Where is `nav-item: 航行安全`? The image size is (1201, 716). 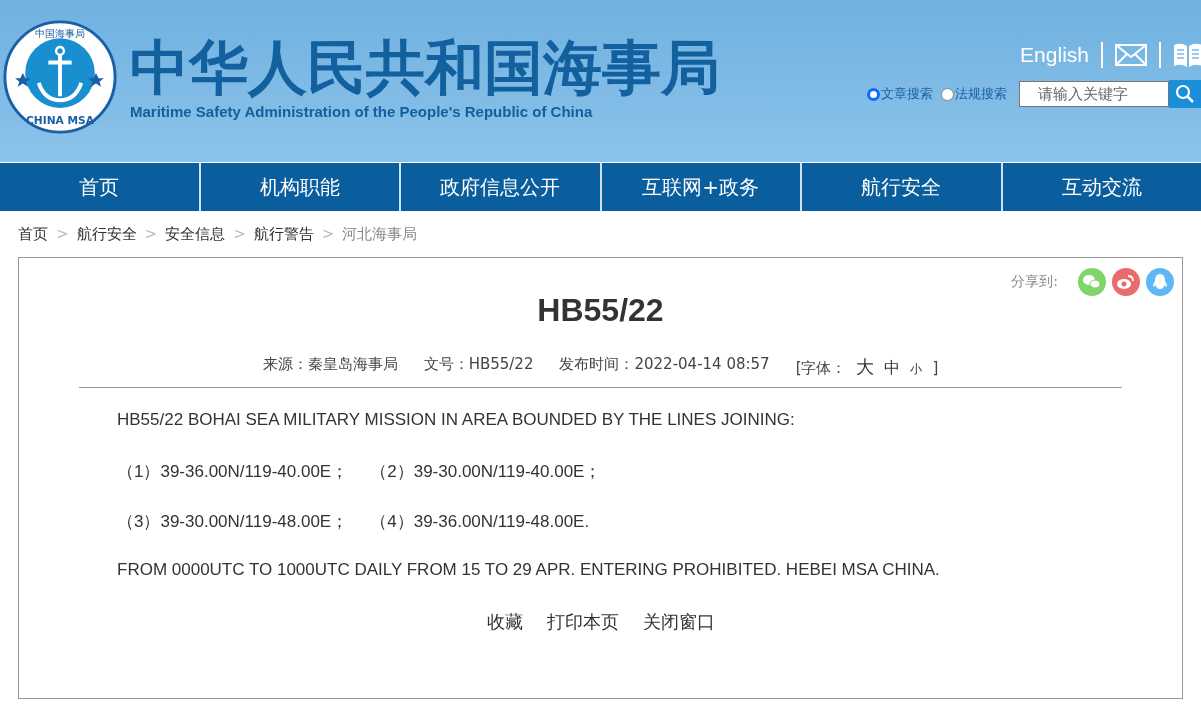
nav-item: 航行安全 is located at coordinates (900, 187).